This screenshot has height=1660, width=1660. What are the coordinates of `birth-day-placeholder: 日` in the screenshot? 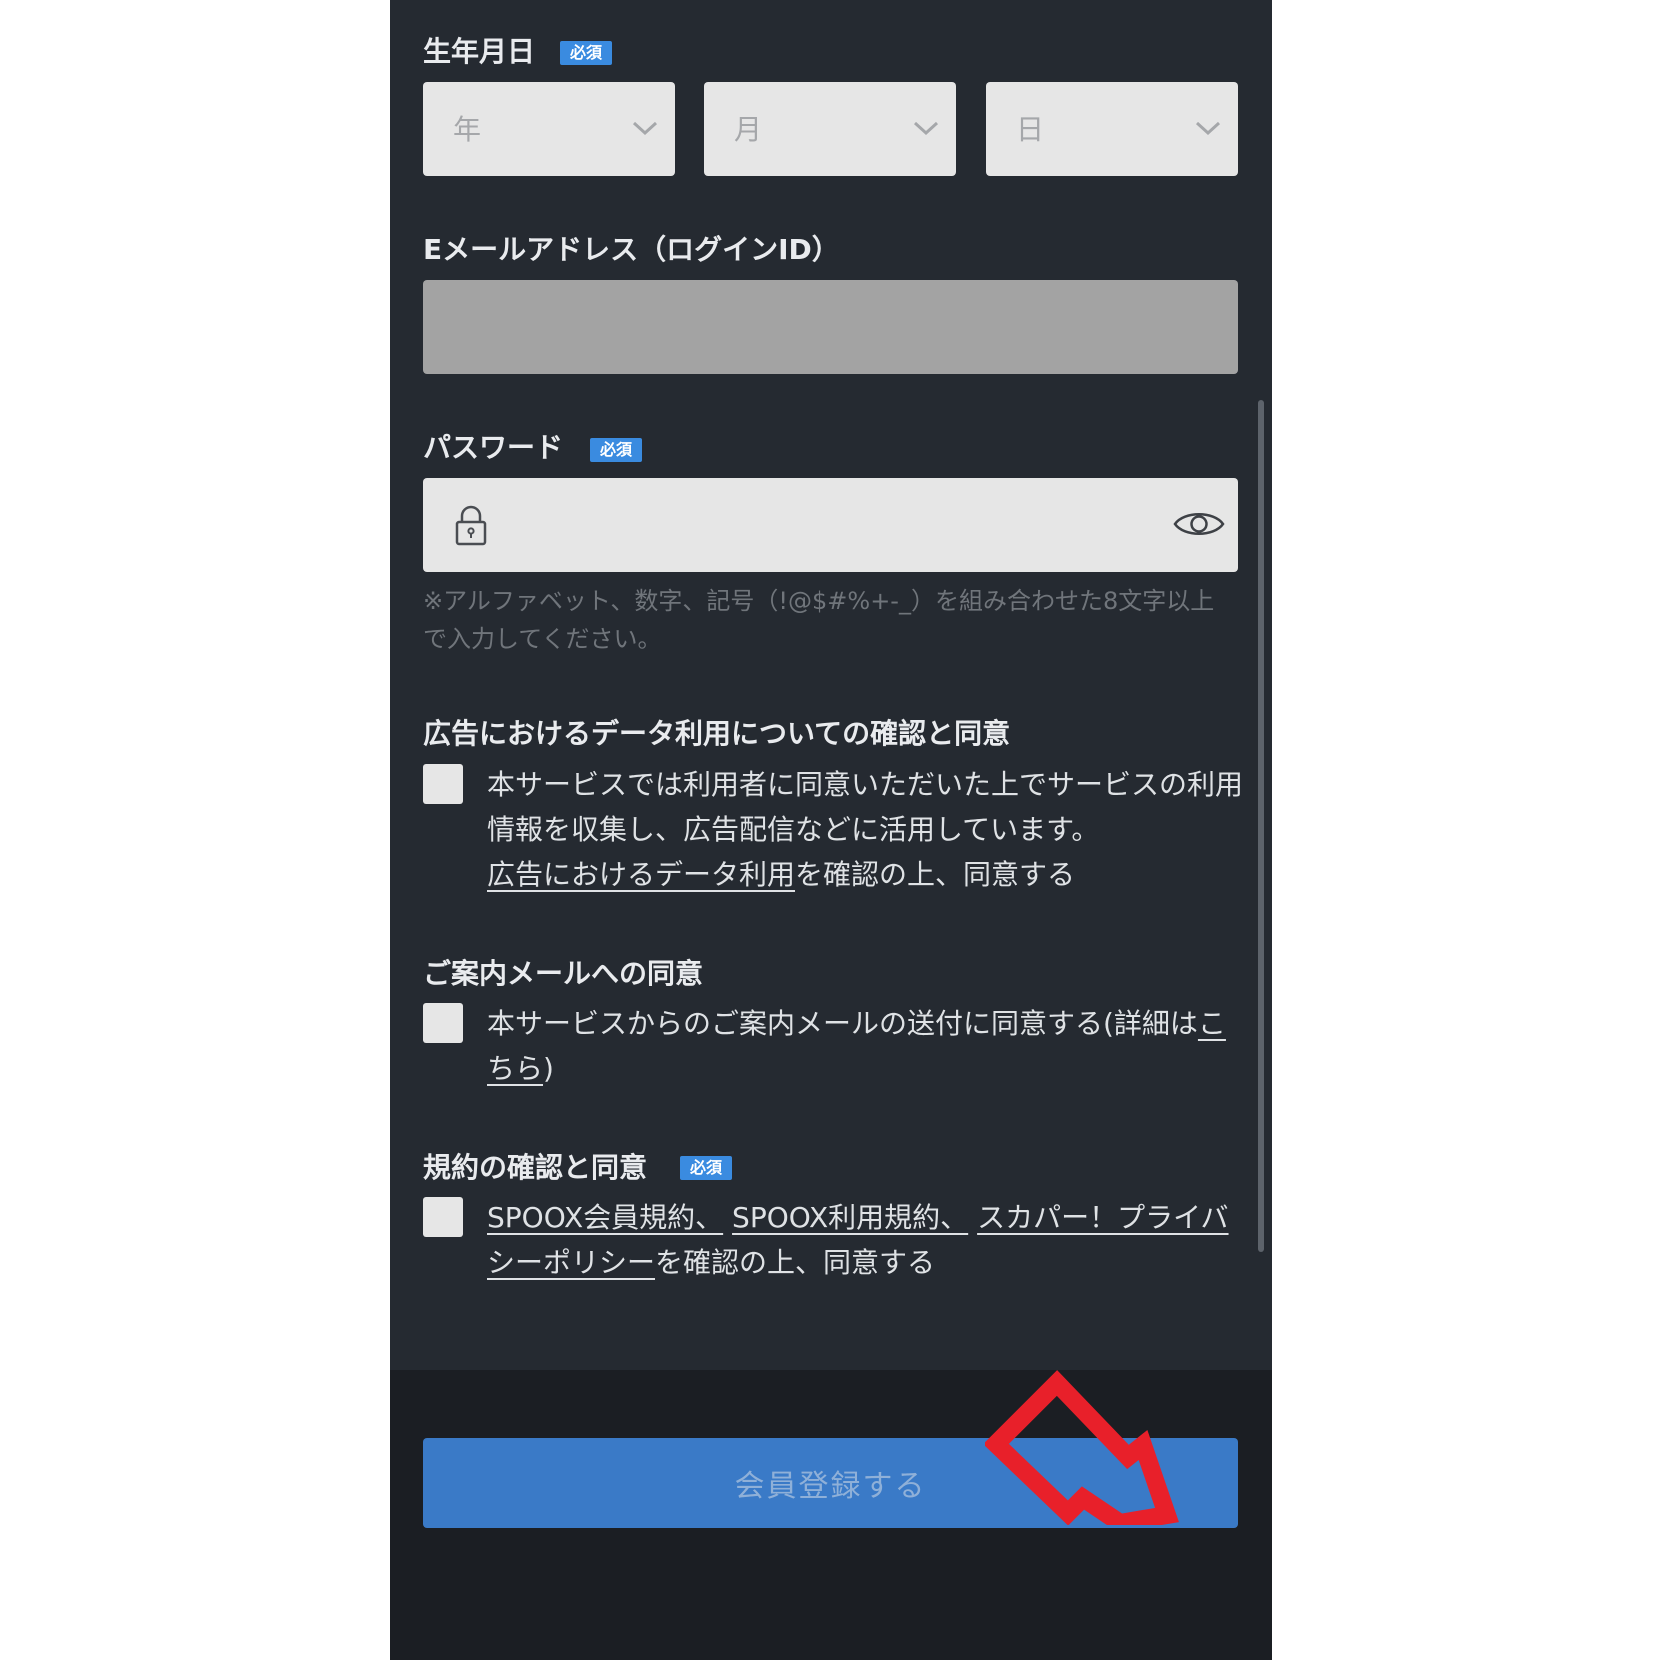 It's located at (1030, 129).